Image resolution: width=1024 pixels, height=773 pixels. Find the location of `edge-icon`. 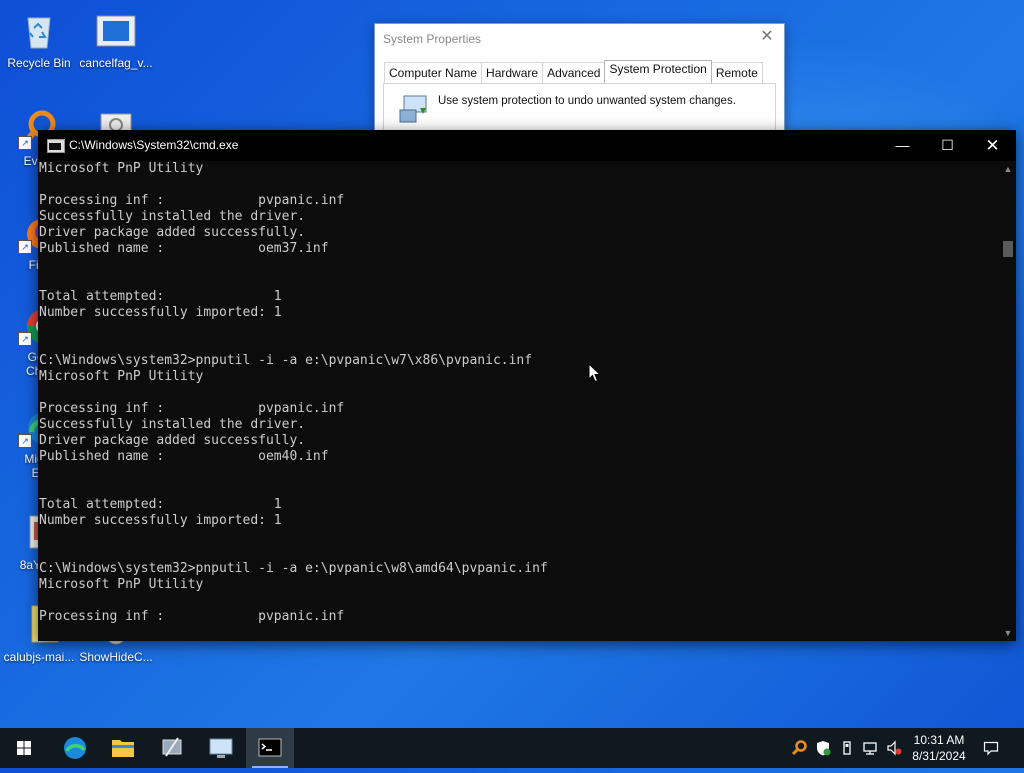

edge-icon is located at coordinates (75, 748).